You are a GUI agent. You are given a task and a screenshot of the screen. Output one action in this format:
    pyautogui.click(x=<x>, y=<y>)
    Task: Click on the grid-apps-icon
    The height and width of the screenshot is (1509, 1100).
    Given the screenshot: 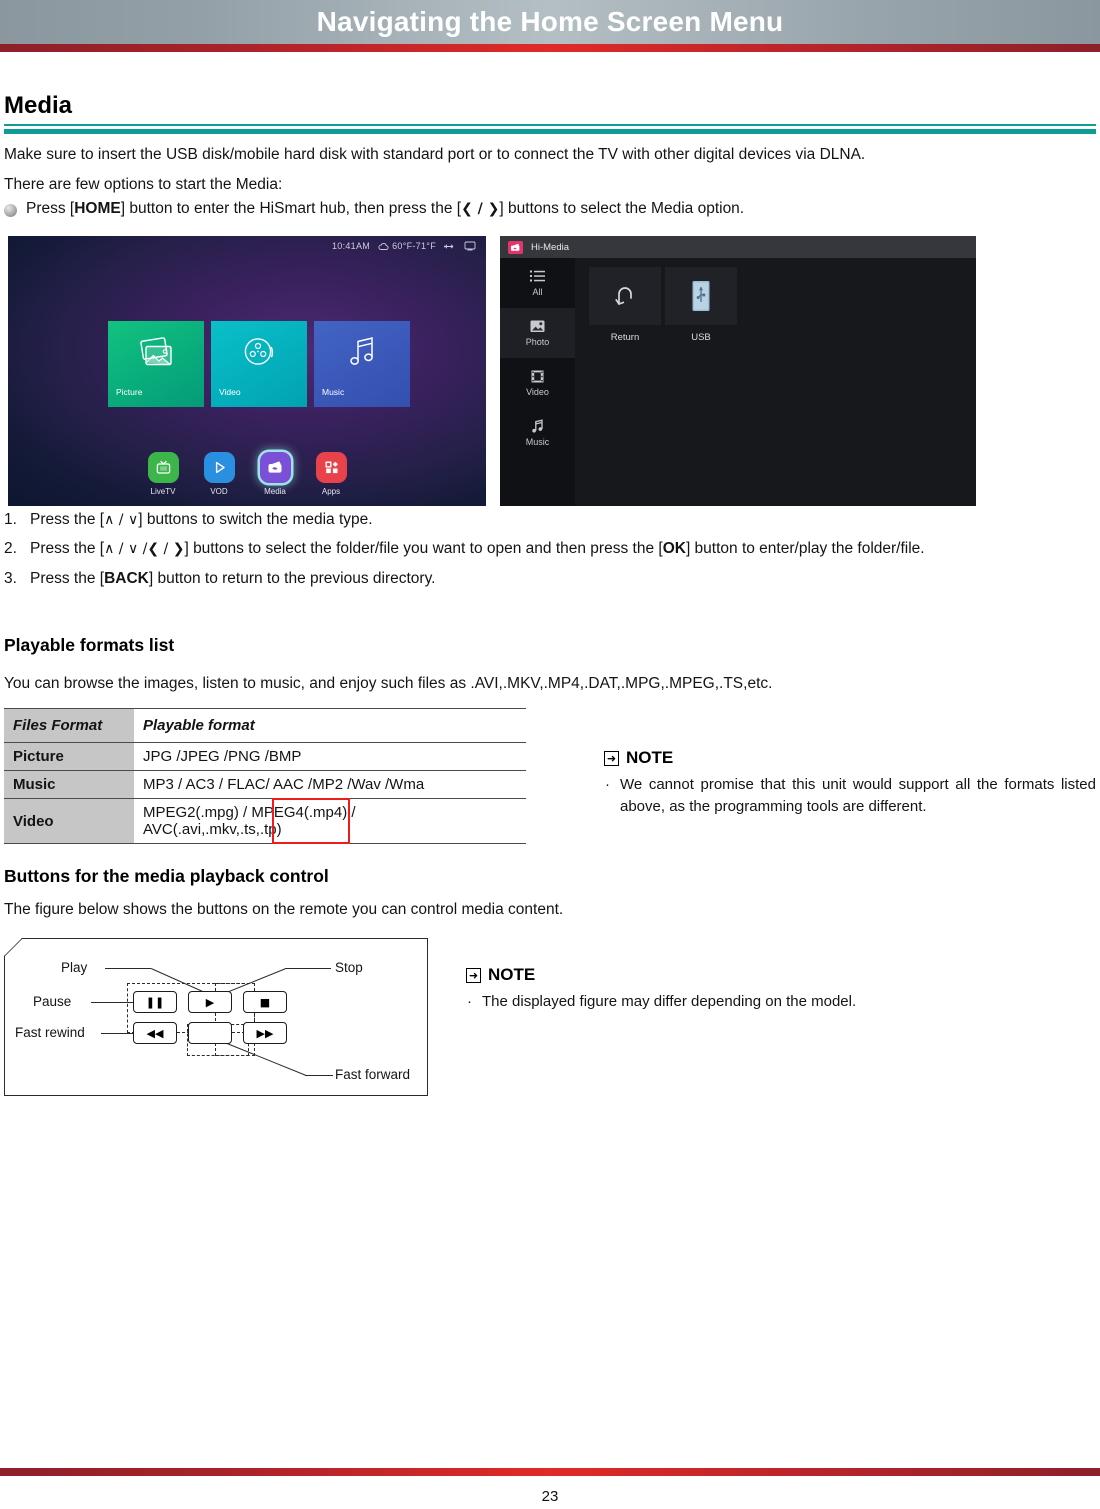 What is the action you would take?
    pyautogui.click(x=331, y=467)
    